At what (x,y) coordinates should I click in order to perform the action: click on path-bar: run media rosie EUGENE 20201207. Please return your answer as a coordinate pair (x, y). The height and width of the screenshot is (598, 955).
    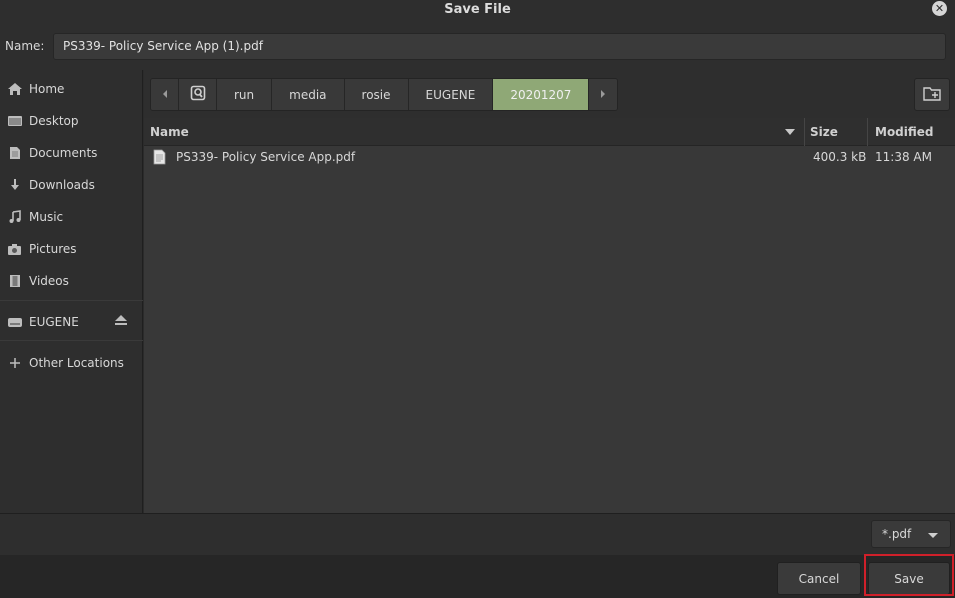
    Looking at the image, I should click on (384, 94).